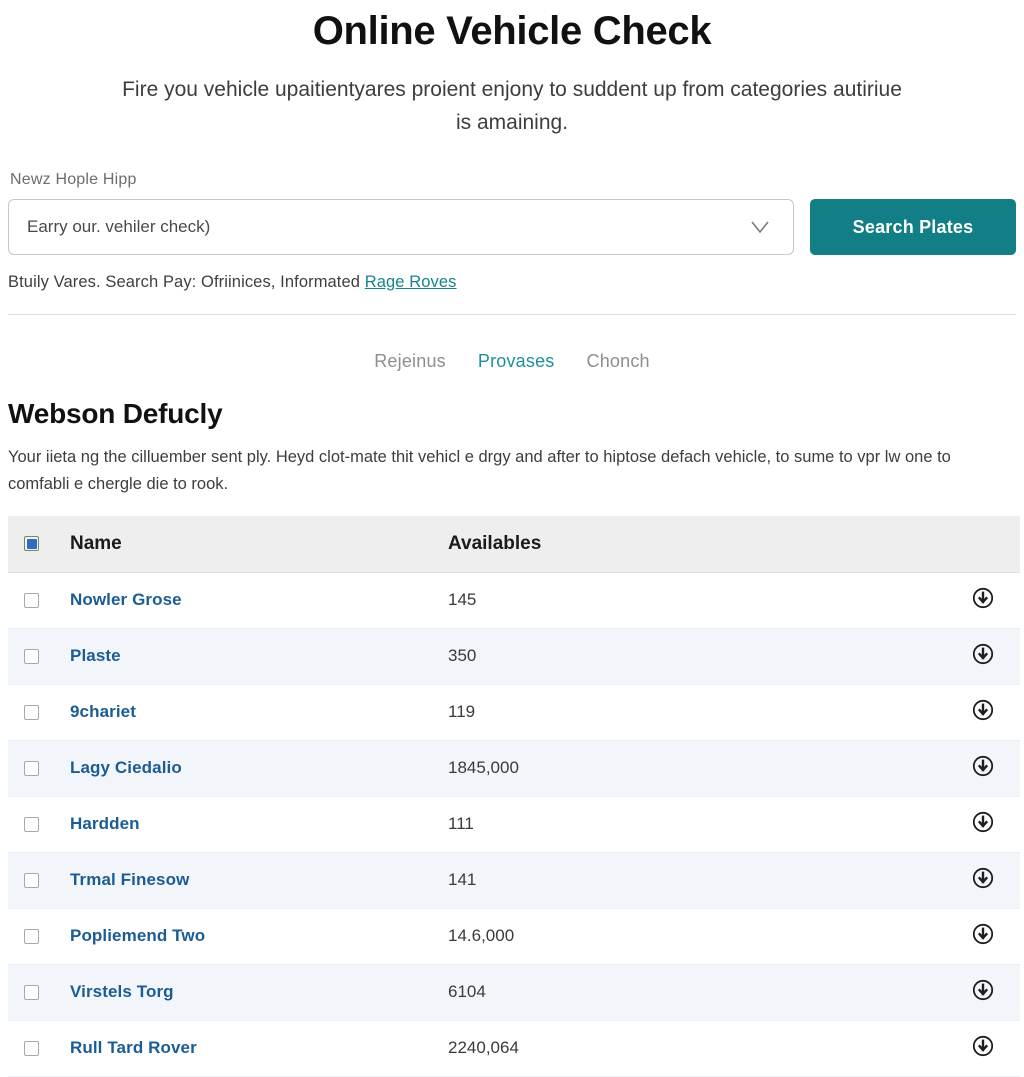 The image size is (1024, 1077). Describe the element at coordinates (259, 600) in the screenshot. I see `row-name: Nowler Grose` at that location.